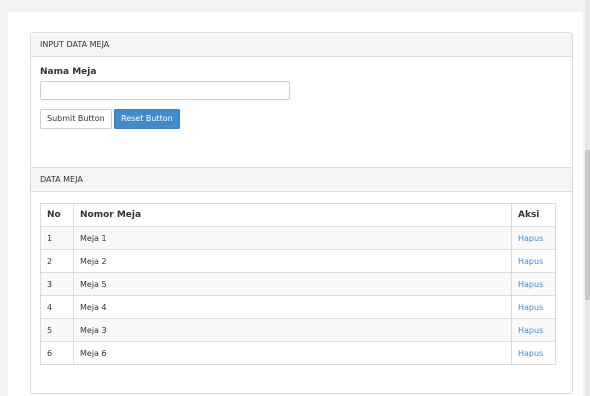  Describe the element at coordinates (57, 238) in the screenshot. I see `row-no: 1` at that location.